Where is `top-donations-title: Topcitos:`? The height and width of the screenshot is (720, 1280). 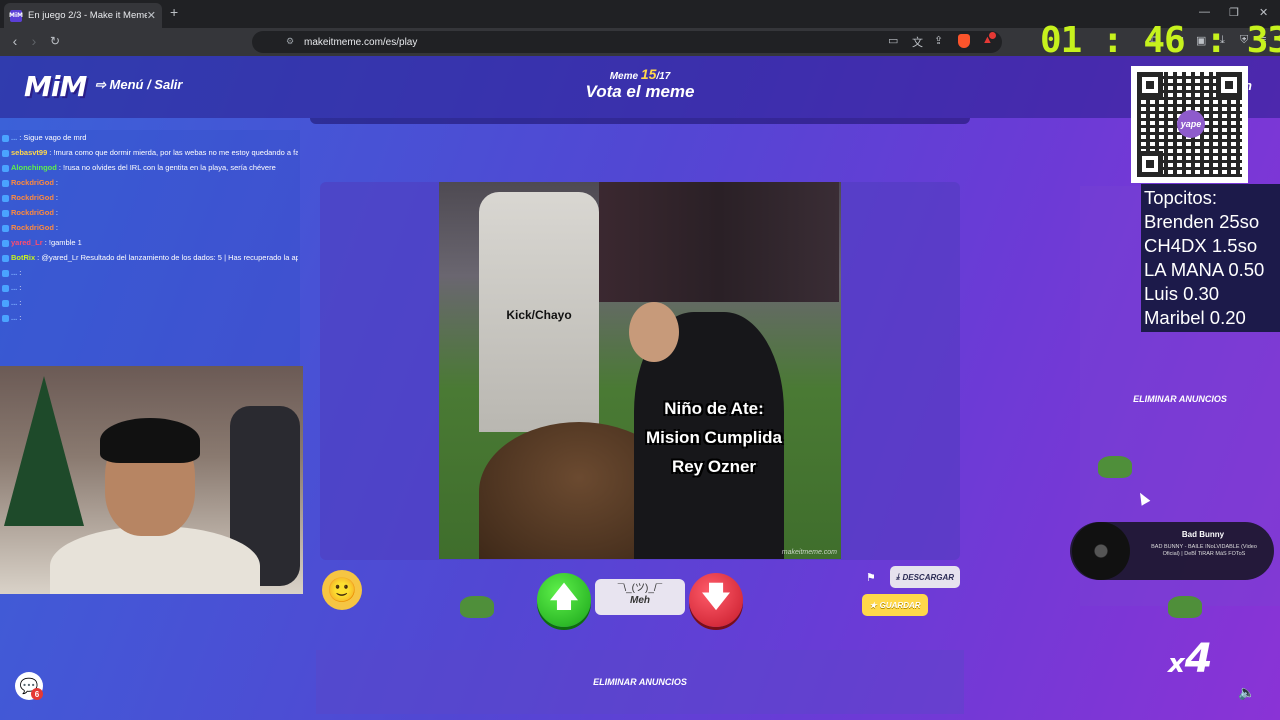 top-donations-title: Topcitos: is located at coordinates (1181, 197).